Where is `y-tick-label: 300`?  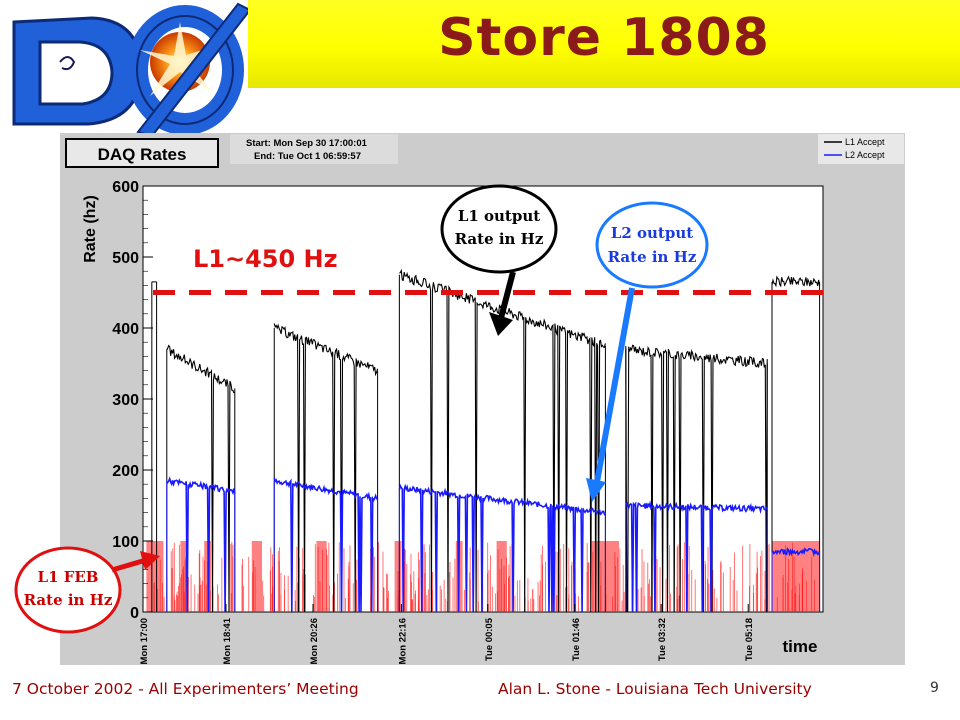 y-tick-label: 300 is located at coordinates (125, 400).